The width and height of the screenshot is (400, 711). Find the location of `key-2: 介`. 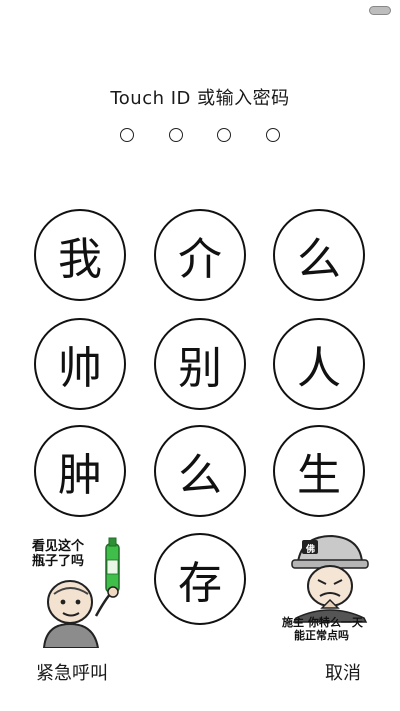

key-2: 介 is located at coordinates (200, 255).